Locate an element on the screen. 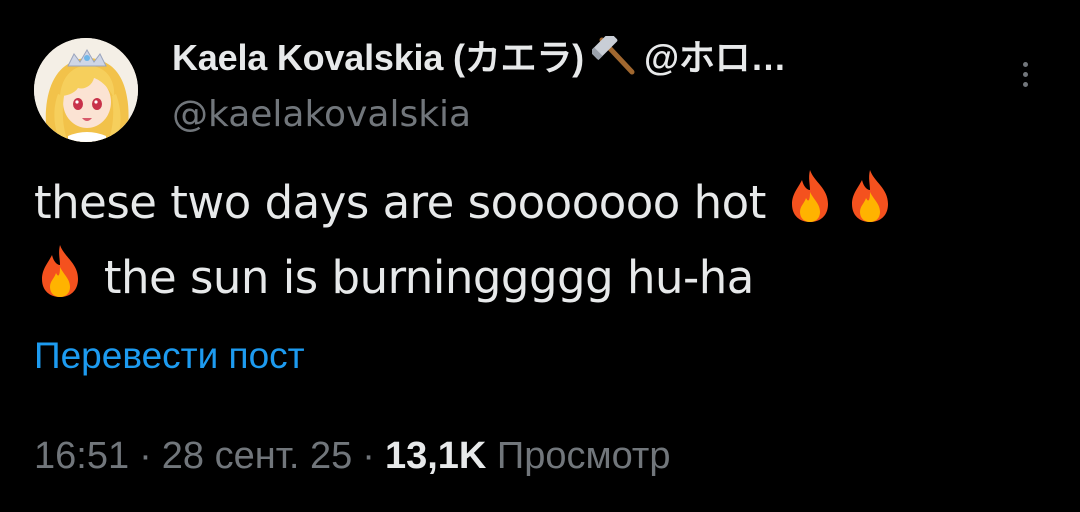 This screenshot has width=1080, height=512. tweet-date: 28 сент. 25 is located at coordinates (257, 456).